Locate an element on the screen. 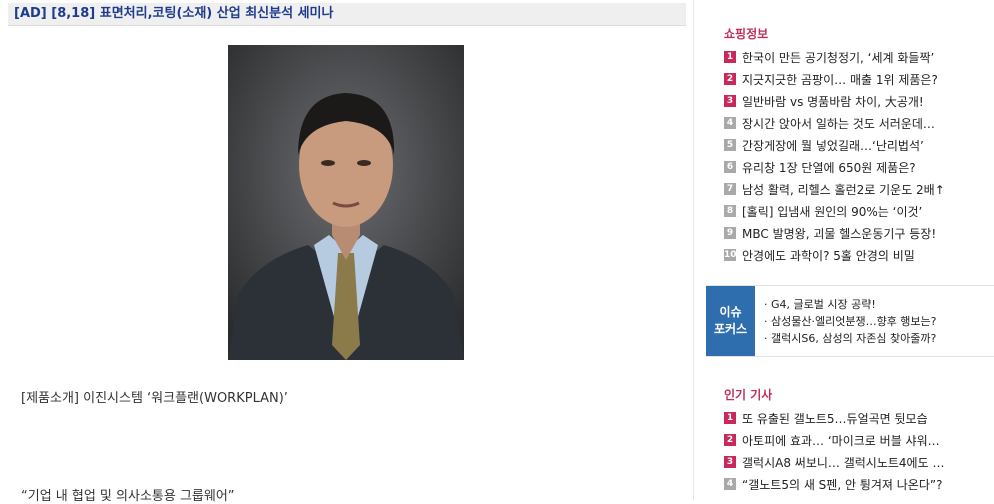 The image size is (994, 504). issue-badge-line1: 이슈 is located at coordinates (730, 312).